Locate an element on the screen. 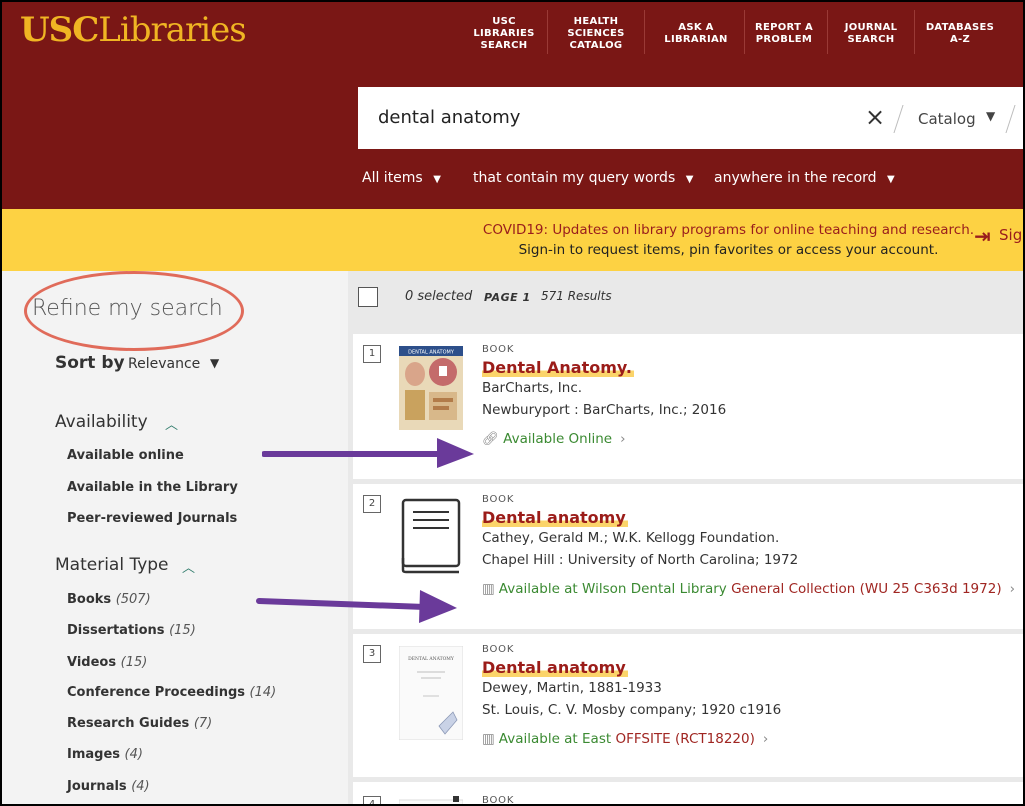  result-item: 4 BOOK is located at coordinates (688, 794).